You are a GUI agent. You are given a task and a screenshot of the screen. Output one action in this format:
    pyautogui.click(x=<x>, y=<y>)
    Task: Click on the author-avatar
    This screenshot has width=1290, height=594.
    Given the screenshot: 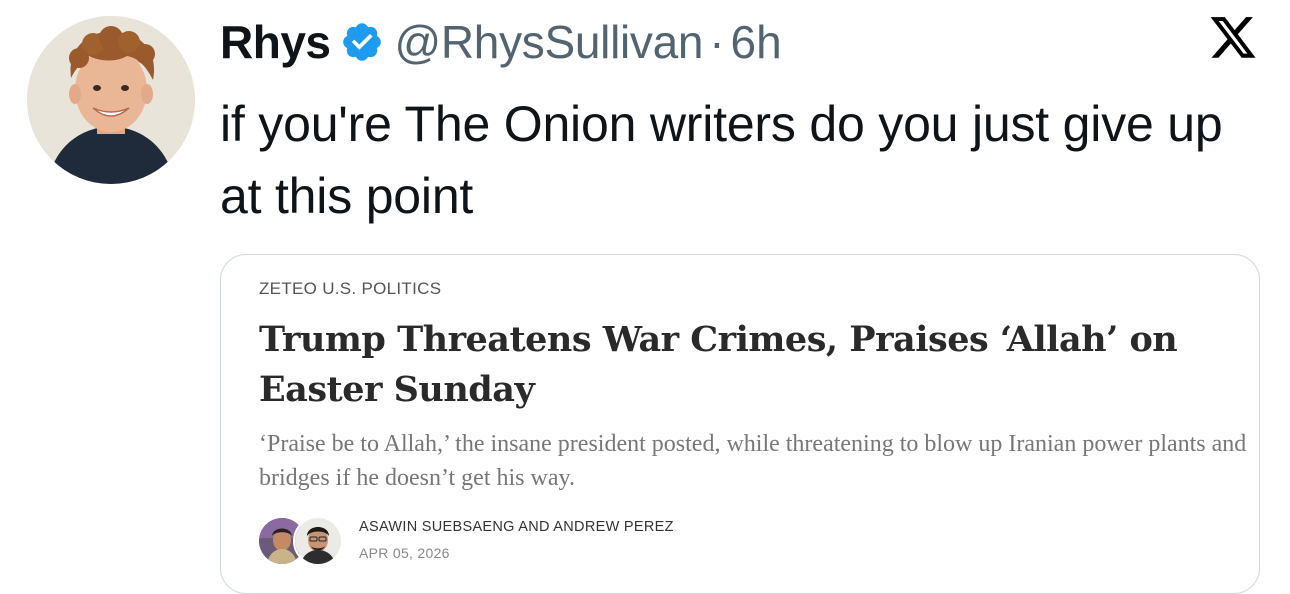 What is the action you would take?
    pyautogui.click(x=111, y=100)
    